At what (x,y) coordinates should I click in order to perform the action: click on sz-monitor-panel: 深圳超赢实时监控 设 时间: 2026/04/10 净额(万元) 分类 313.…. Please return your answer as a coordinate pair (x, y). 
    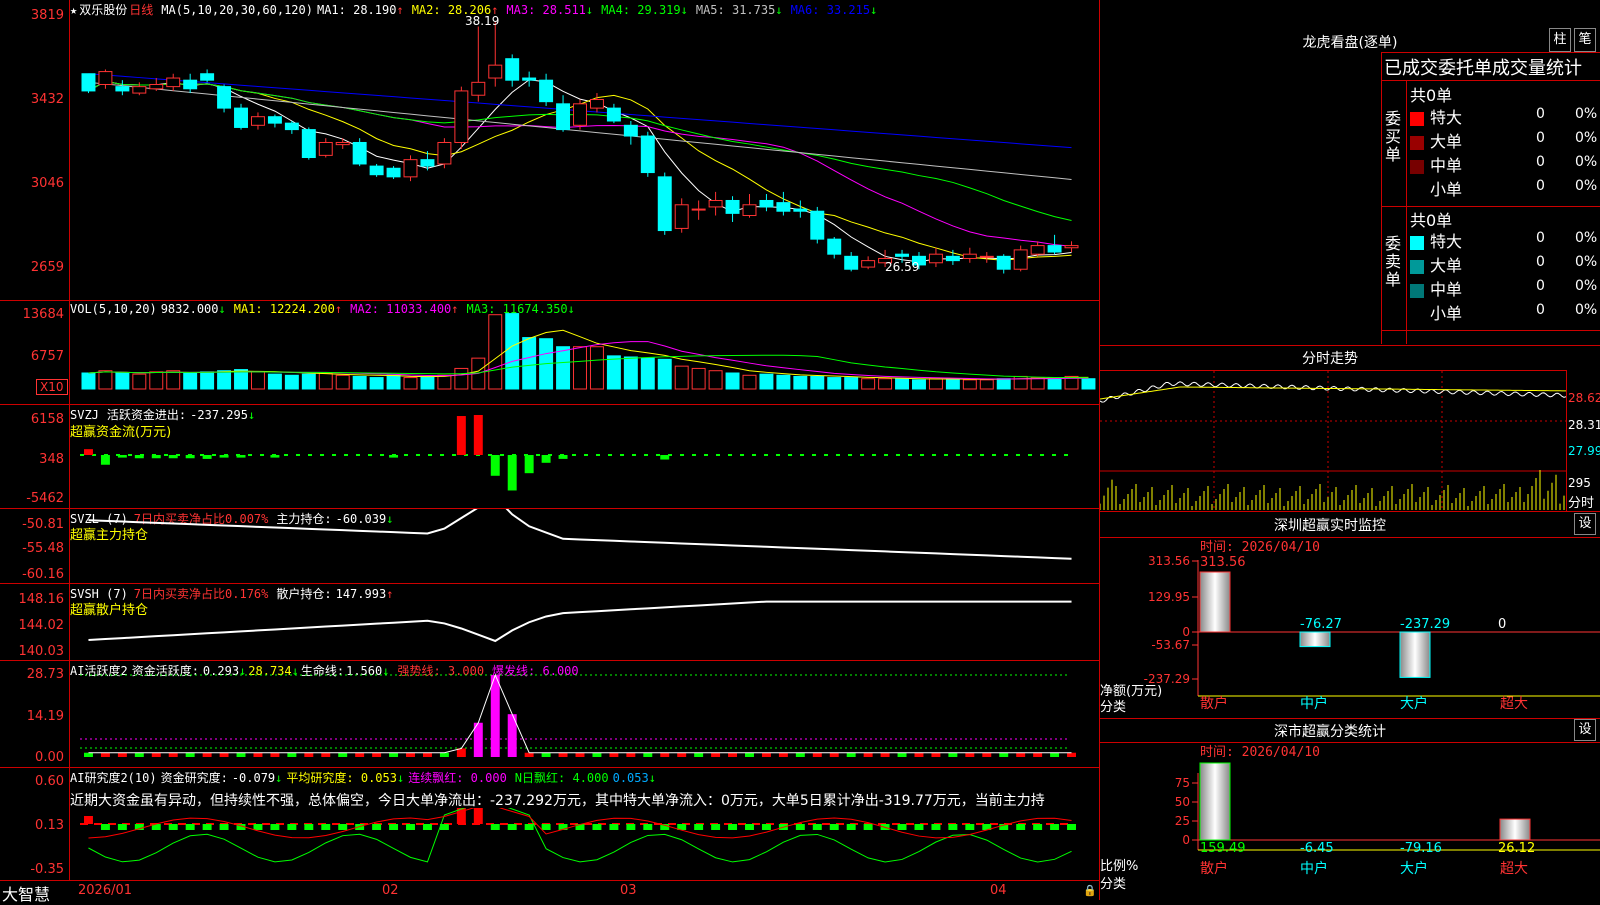
    Looking at the image, I should click on (1350, 615).